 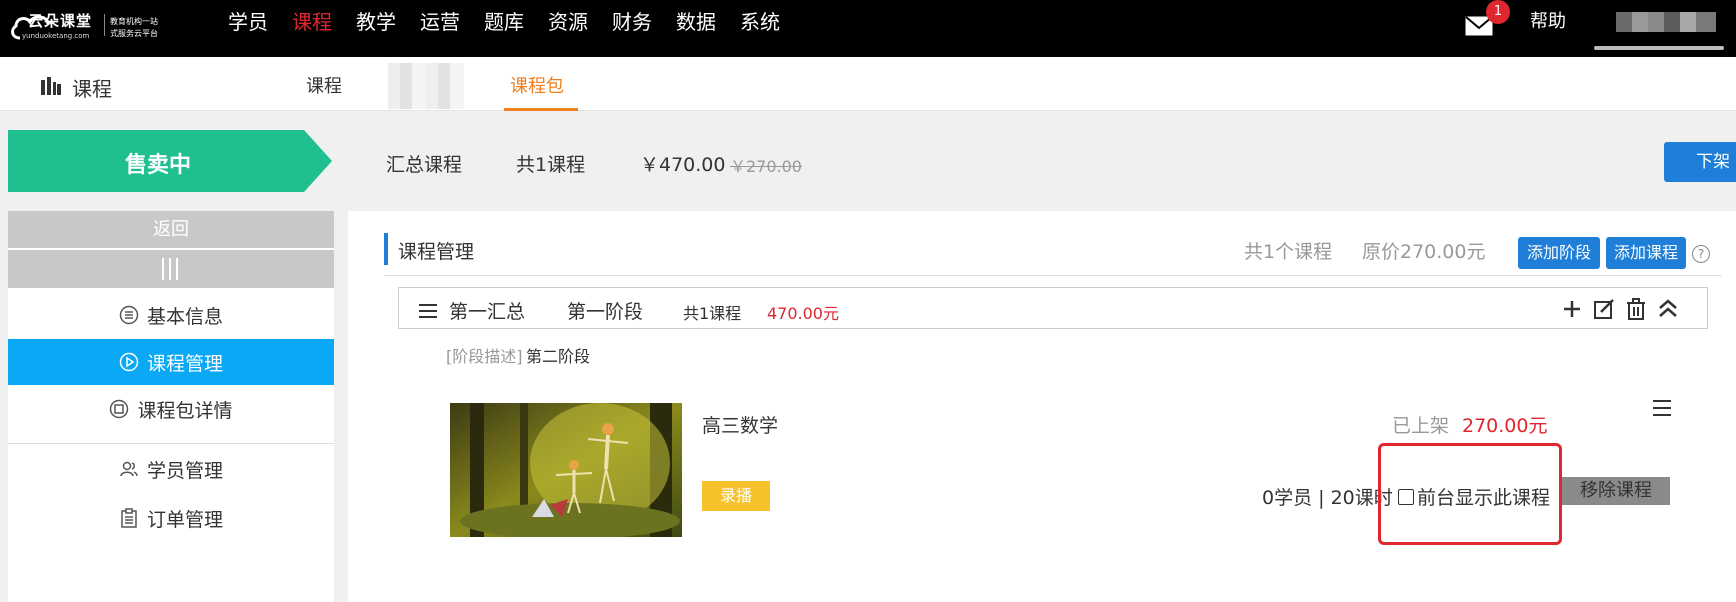 What do you see at coordinates (92, 89) in the screenshot?
I see `section-title: 课程` at bounding box center [92, 89].